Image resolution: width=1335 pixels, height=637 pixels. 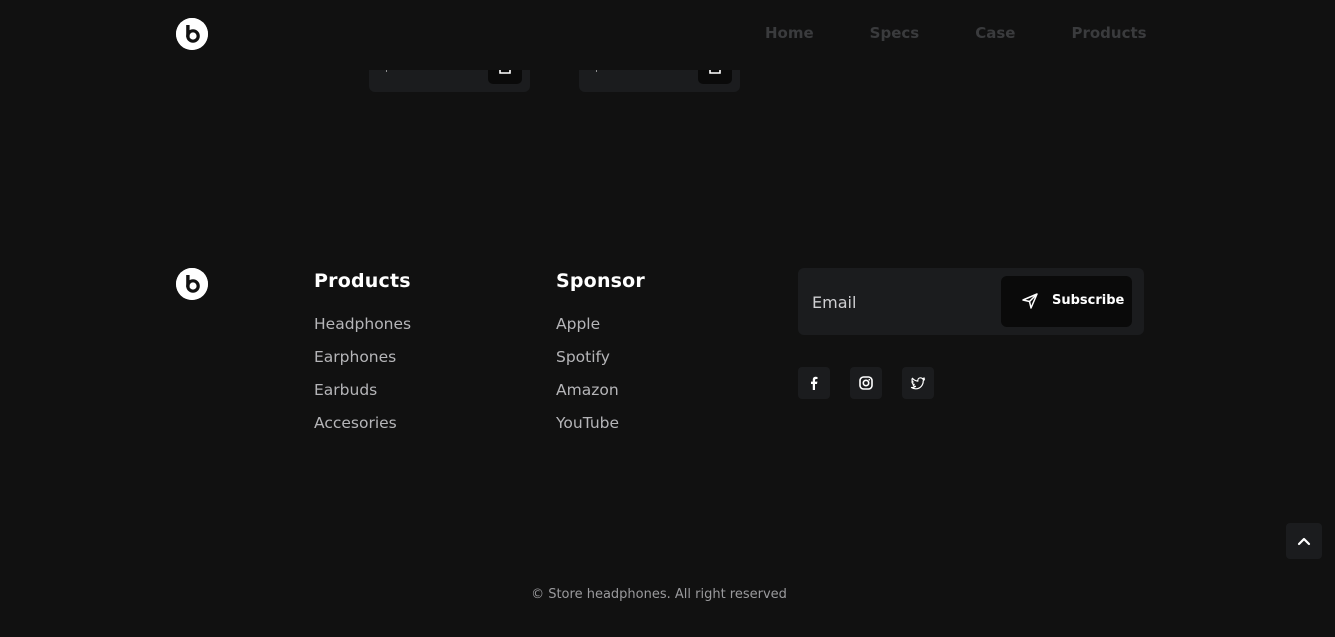 I want to click on chevron-up-icon, so click(x=1304, y=541).